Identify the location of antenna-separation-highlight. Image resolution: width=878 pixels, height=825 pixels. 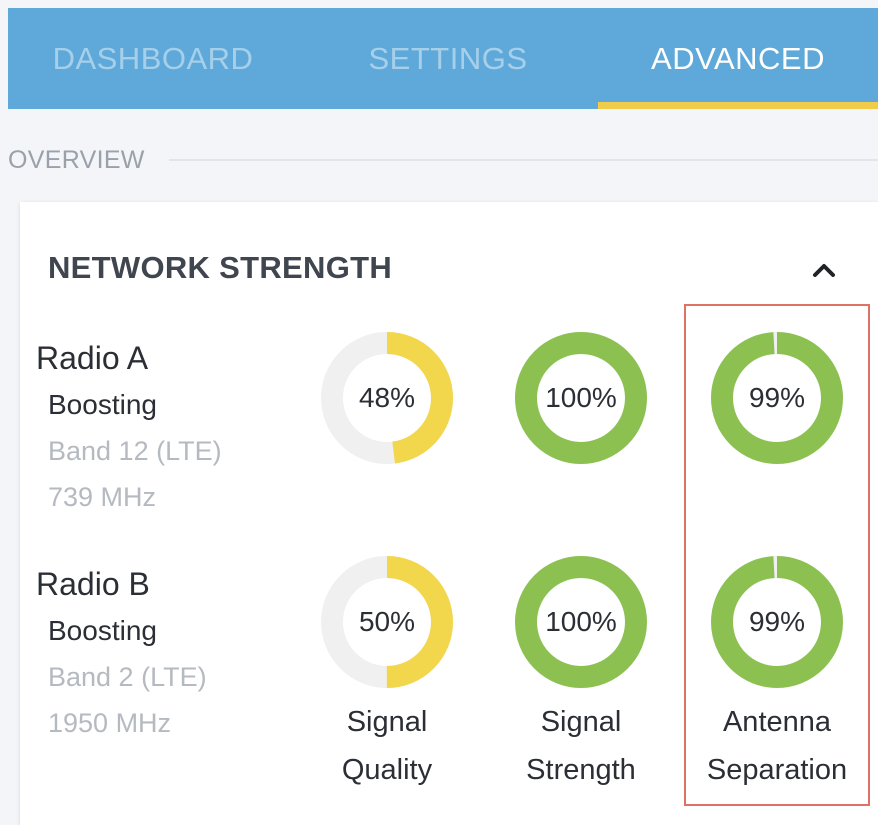
(777, 555).